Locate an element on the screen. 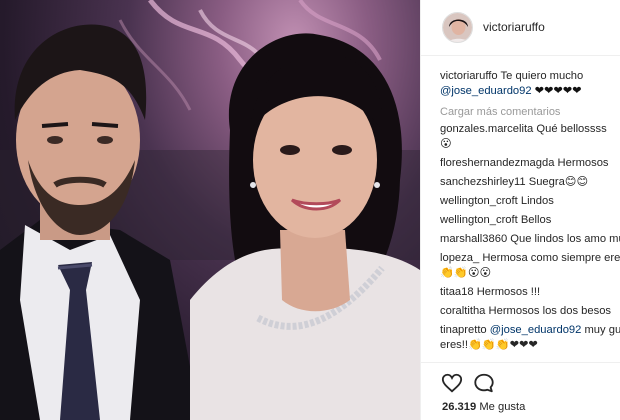 The width and height of the screenshot is (620, 420). list-item: lopeza_ Hermosa como siempre eres is located at coordinates (530, 258).